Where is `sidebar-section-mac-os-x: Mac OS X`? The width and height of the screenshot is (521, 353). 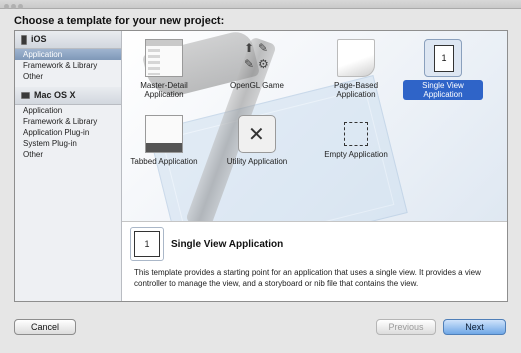 sidebar-section-mac-os-x: Mac OS X is located at coordinates (68, 96).